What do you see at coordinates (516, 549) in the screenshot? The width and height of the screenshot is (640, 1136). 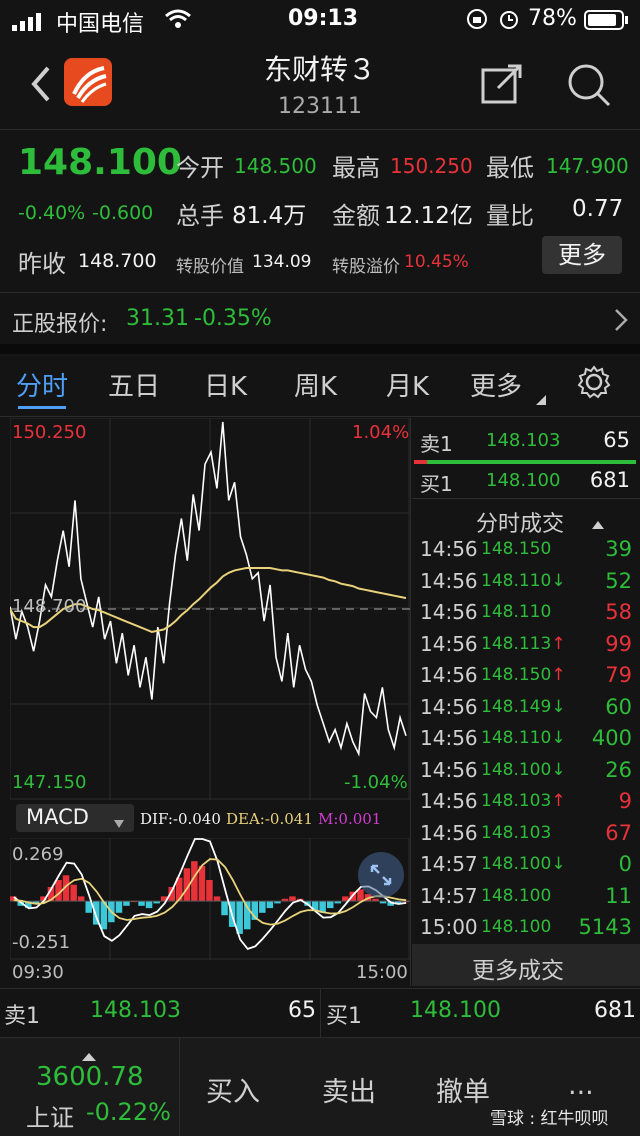 I see `tick-price: 148.150` at bounding box center [516, 549].